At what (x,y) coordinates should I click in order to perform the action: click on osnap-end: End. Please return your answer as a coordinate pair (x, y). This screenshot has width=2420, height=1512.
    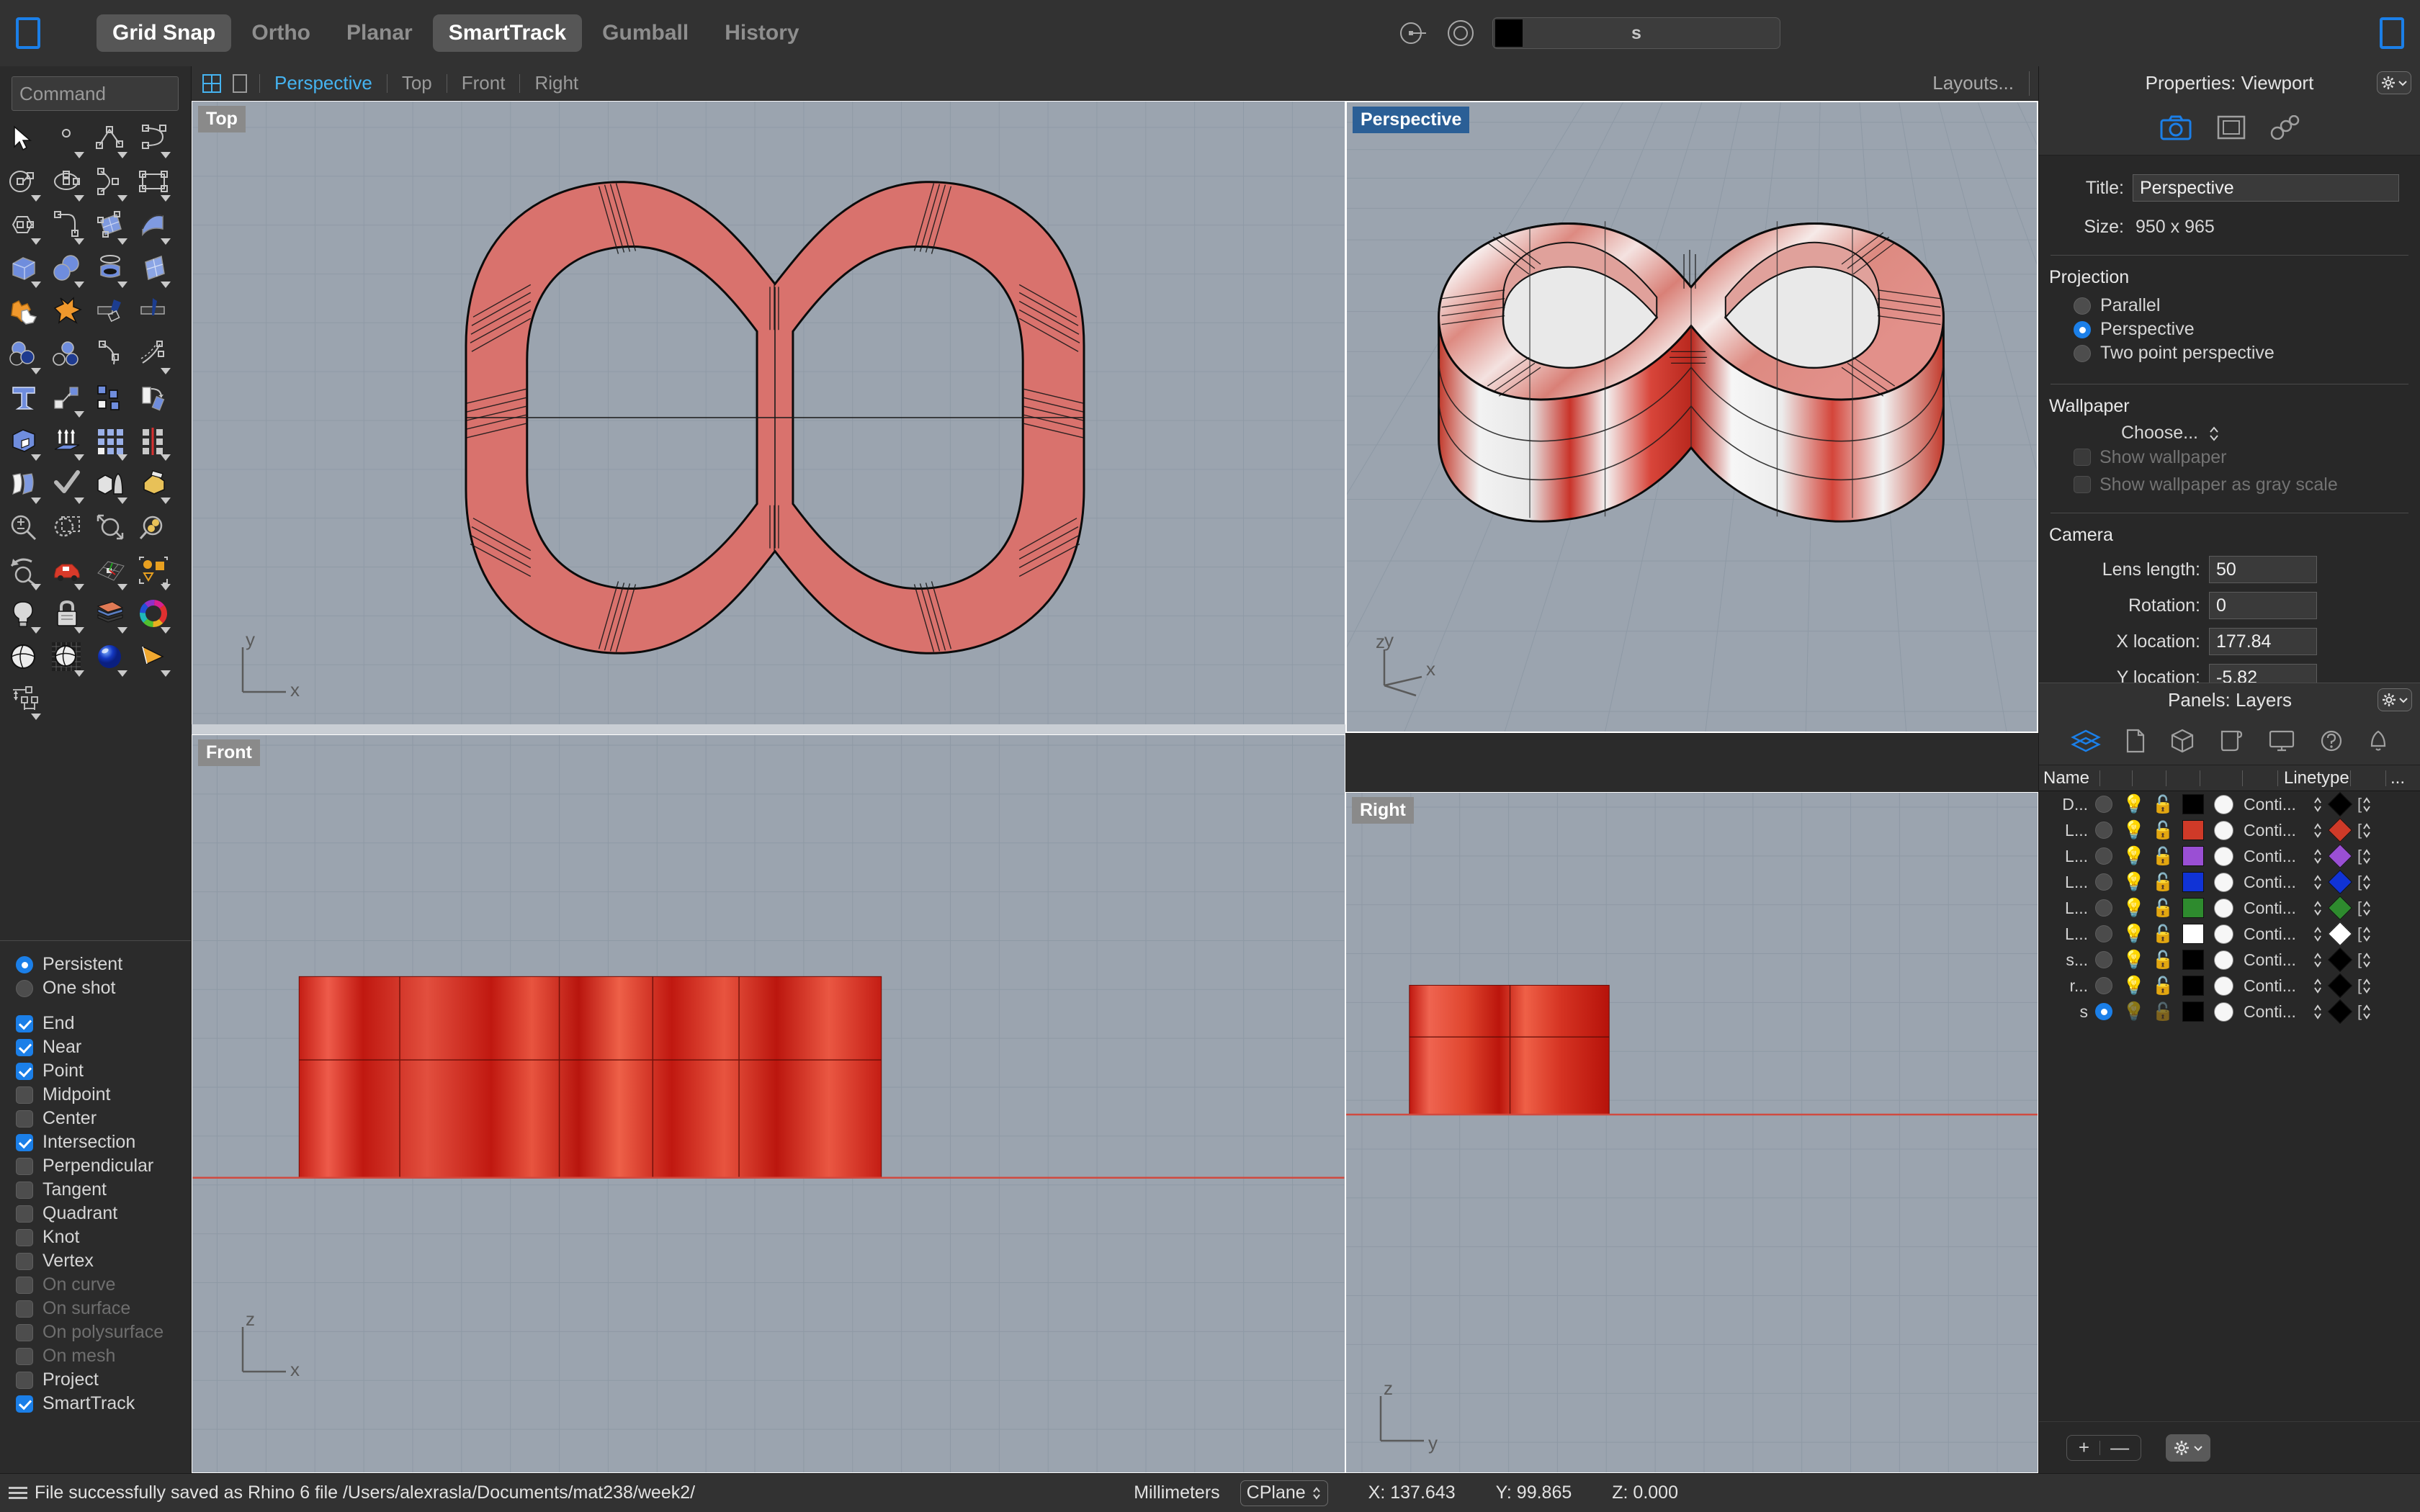
    Looking at the image, I should click on (103, 1023).